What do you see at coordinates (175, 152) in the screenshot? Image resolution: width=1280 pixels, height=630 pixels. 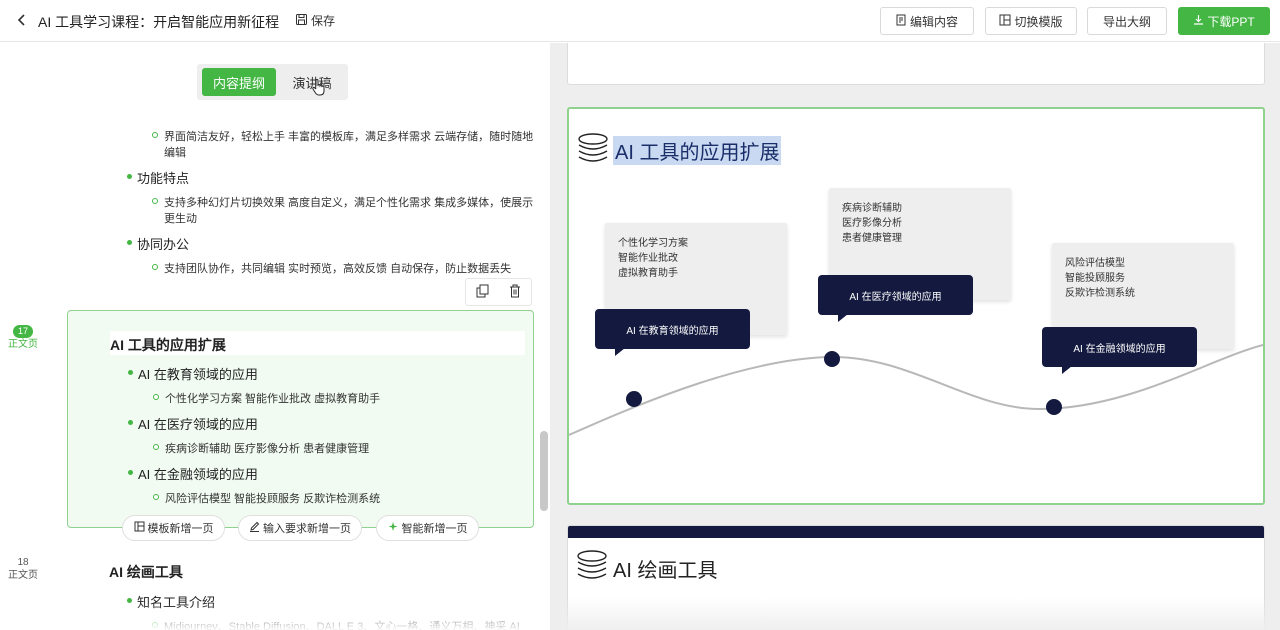 I see `outline-item-continued: 编辑` at bounding box center [175, 152].